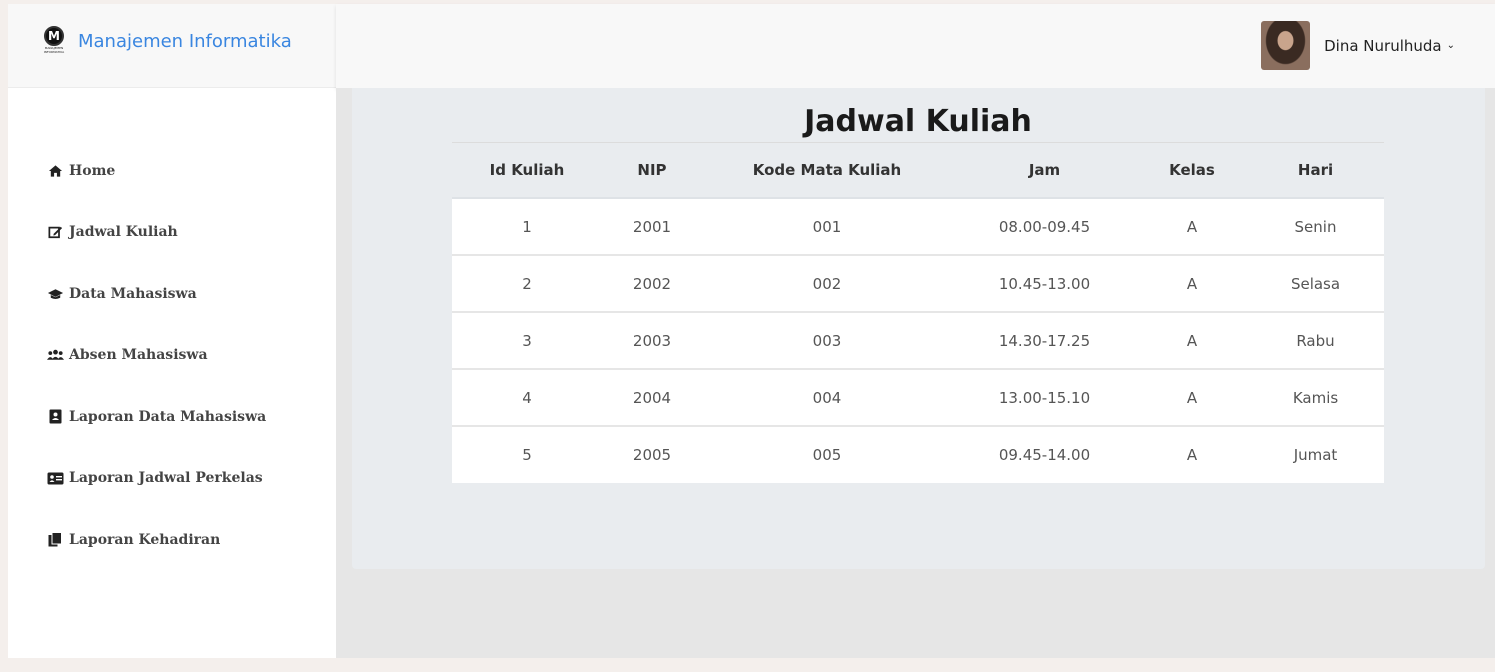 The width and height of the screenshot is (1495, 672). I want to click on cell-nip: 2002, so click(652, 283).